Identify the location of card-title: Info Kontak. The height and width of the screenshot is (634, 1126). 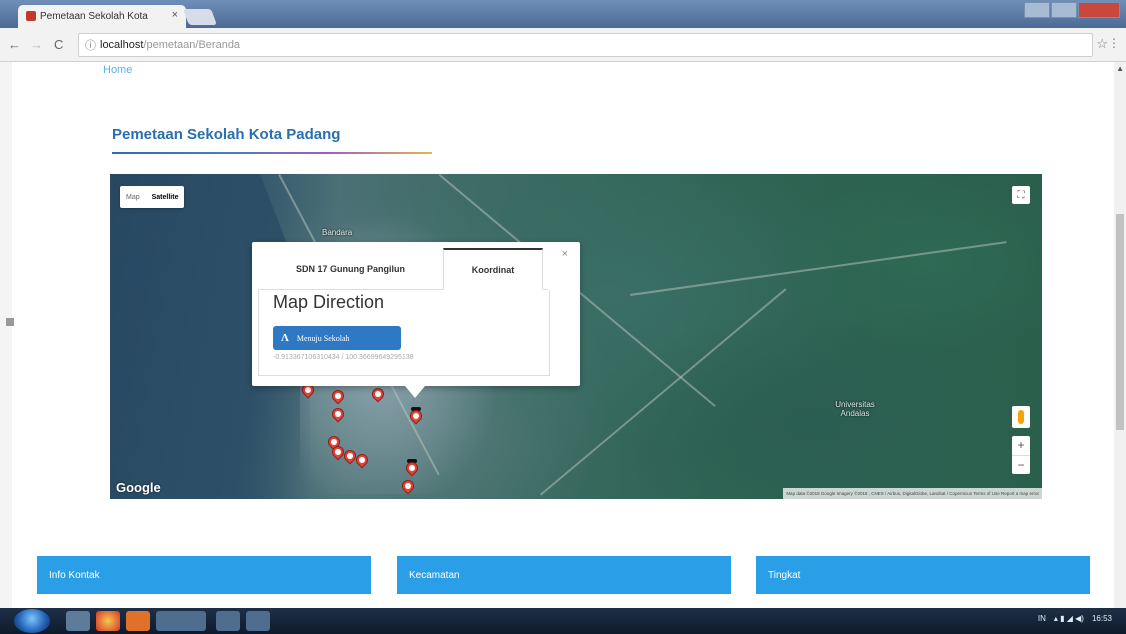
(74, 575).